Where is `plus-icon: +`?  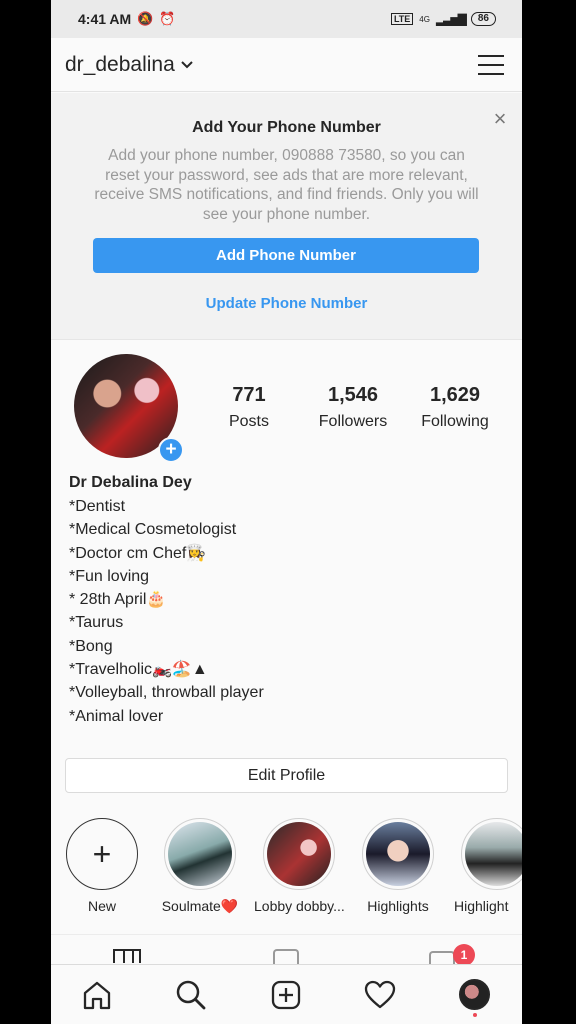 plus-icon: + is located at coordinates (102, 854).